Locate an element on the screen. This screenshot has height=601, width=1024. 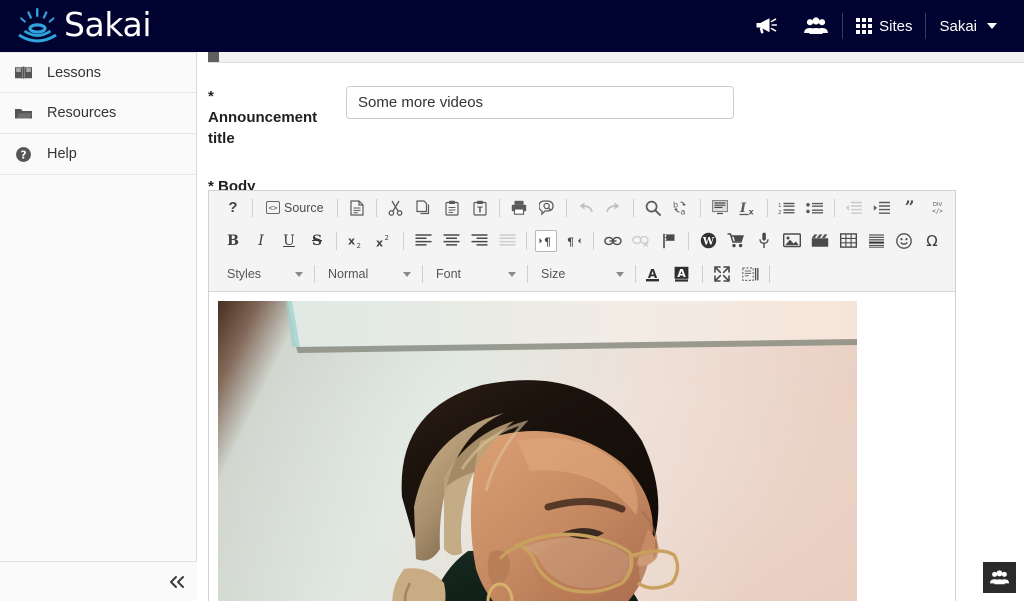
scrollbar-thumb is located at coordinates (213, 57).